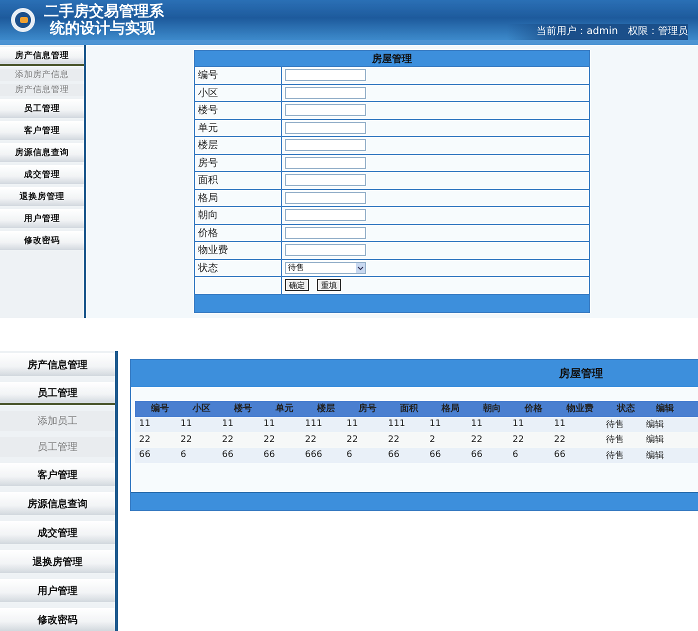 Image resolution: width=698 pixels, height=631 pixels. I want to click on field-label: 价格, so click(238, 232).